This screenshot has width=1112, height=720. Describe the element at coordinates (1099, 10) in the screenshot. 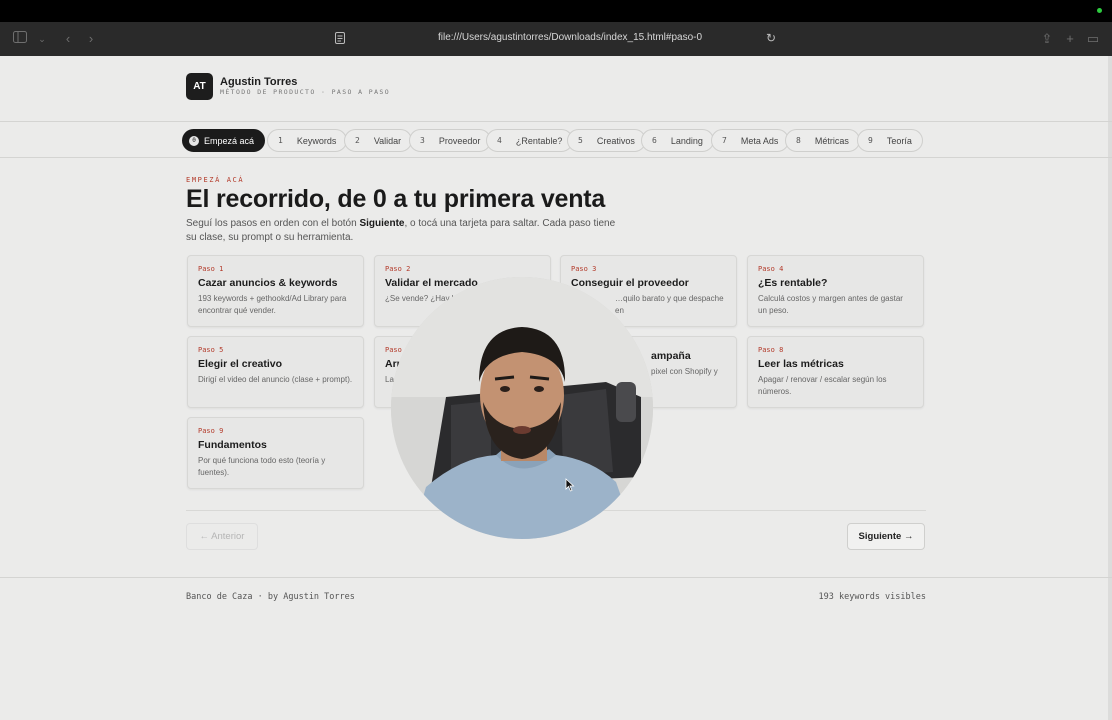

I see `camera-indicator-icon` at that location.